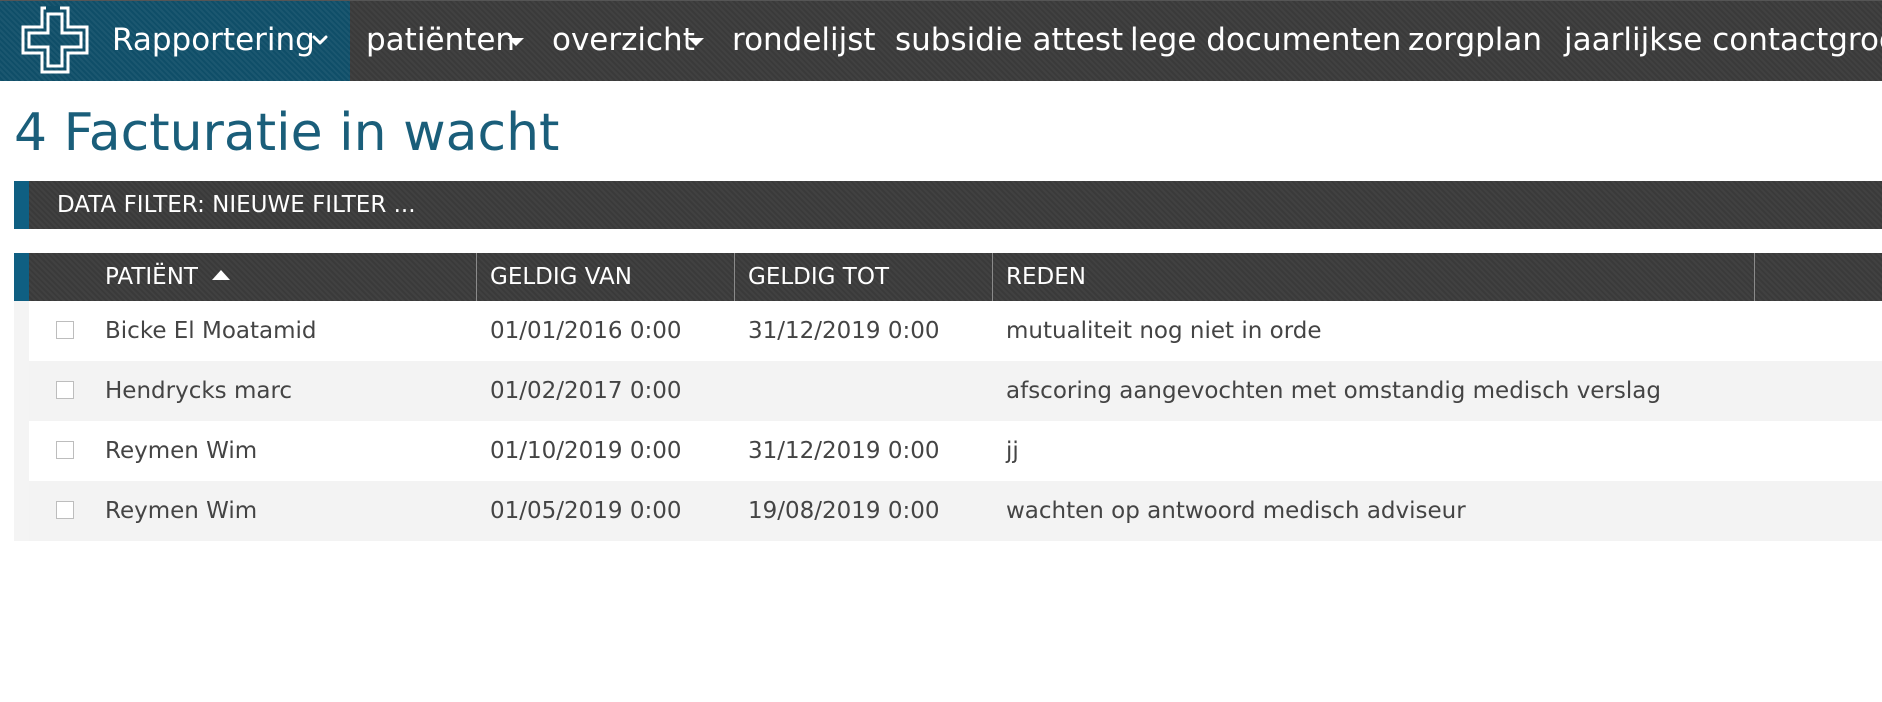  Describe the element at coordinates (561, 277) in the screenshot. I see `column-header-geldig-van: GELDIG VAN` at that location.